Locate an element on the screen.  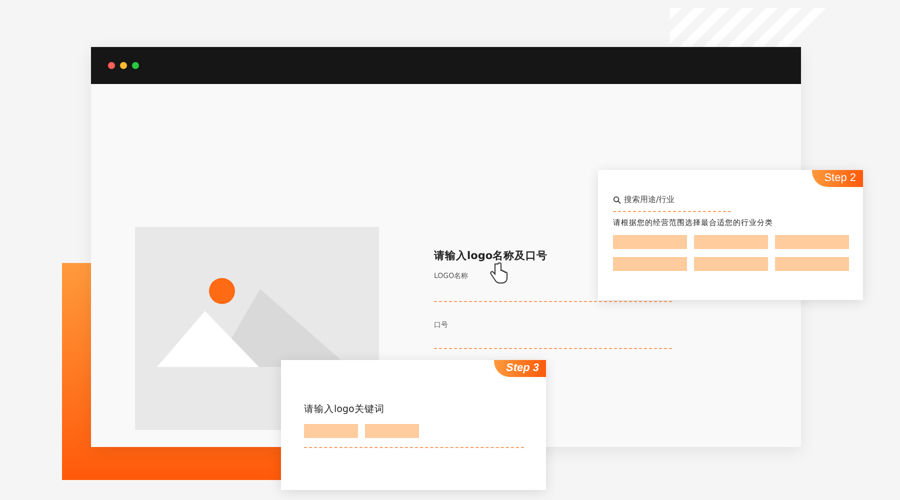
search-field: 搜索用途/行业 is located at coordinates (731, 199).